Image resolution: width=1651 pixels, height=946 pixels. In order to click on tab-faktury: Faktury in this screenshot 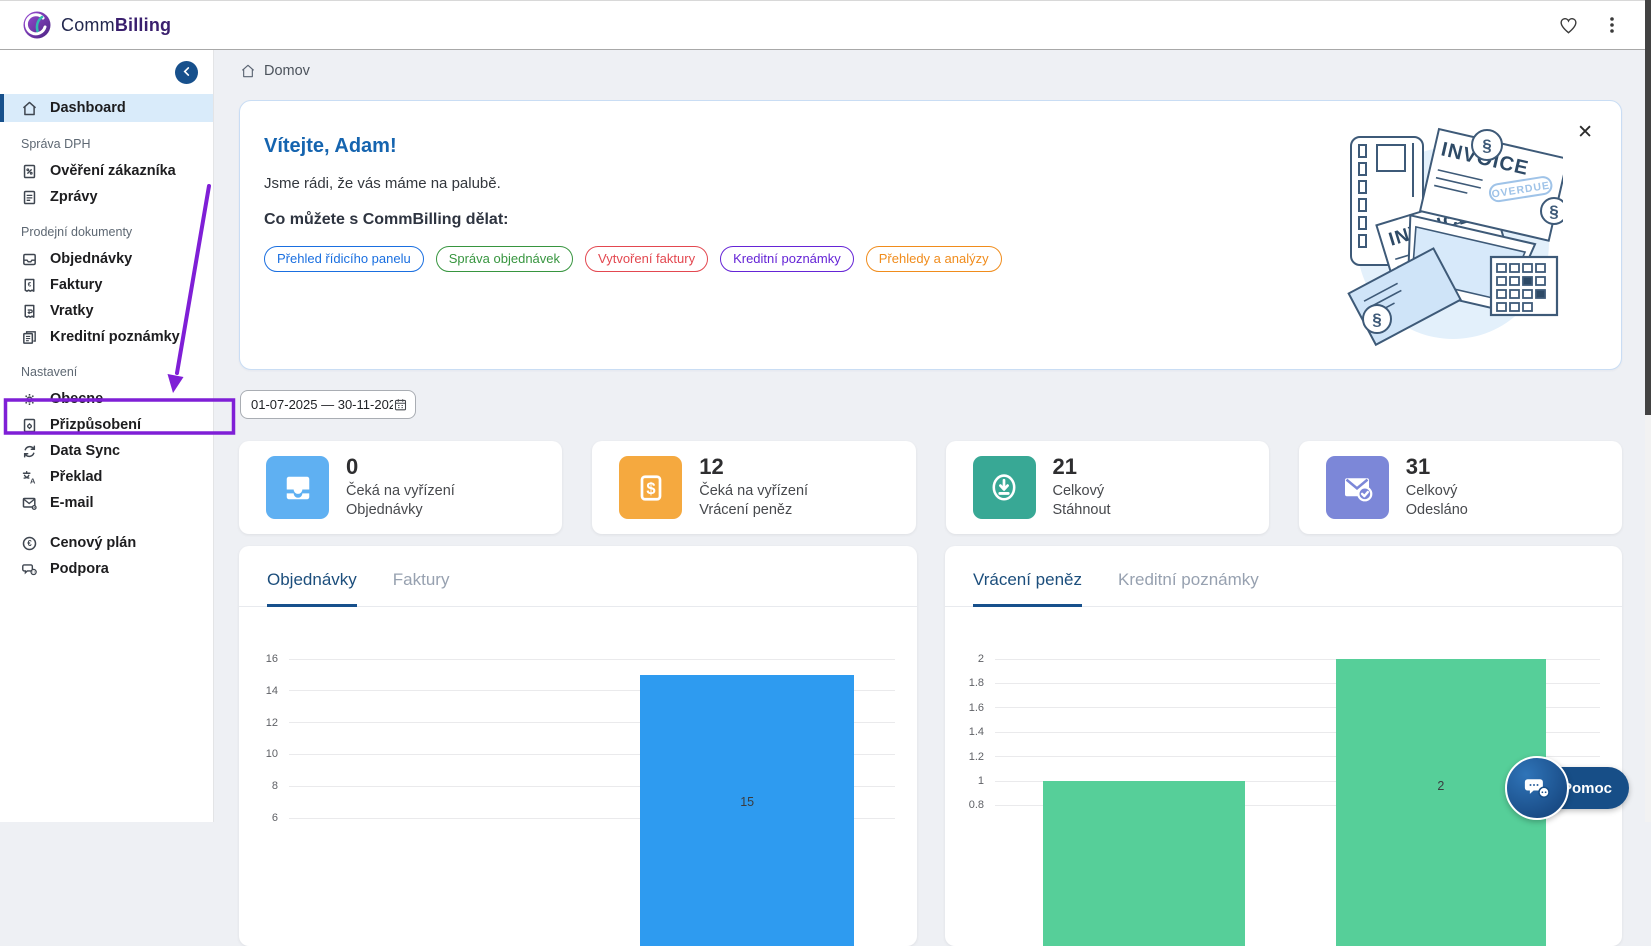, I will do `click(421, 588)`.